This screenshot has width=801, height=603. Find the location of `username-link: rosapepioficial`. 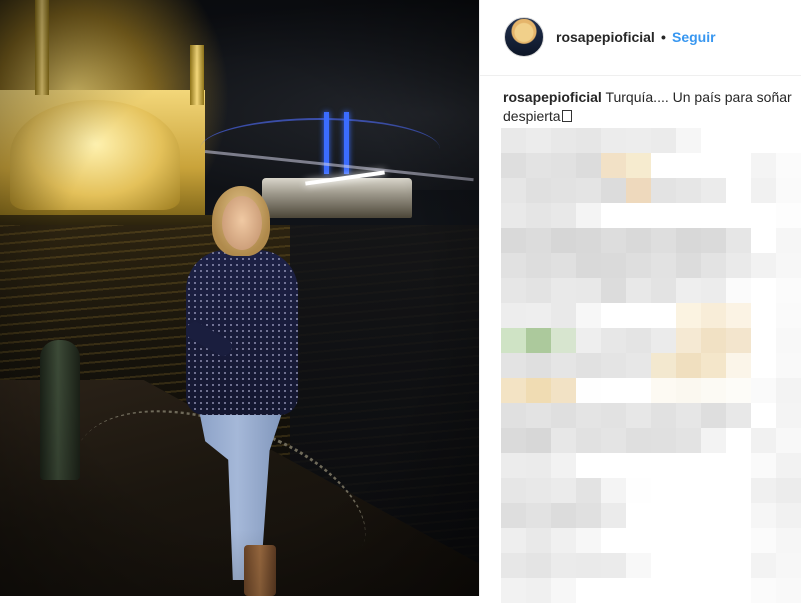

username-link: rosapepioficial is located at coordinates (605, 37).